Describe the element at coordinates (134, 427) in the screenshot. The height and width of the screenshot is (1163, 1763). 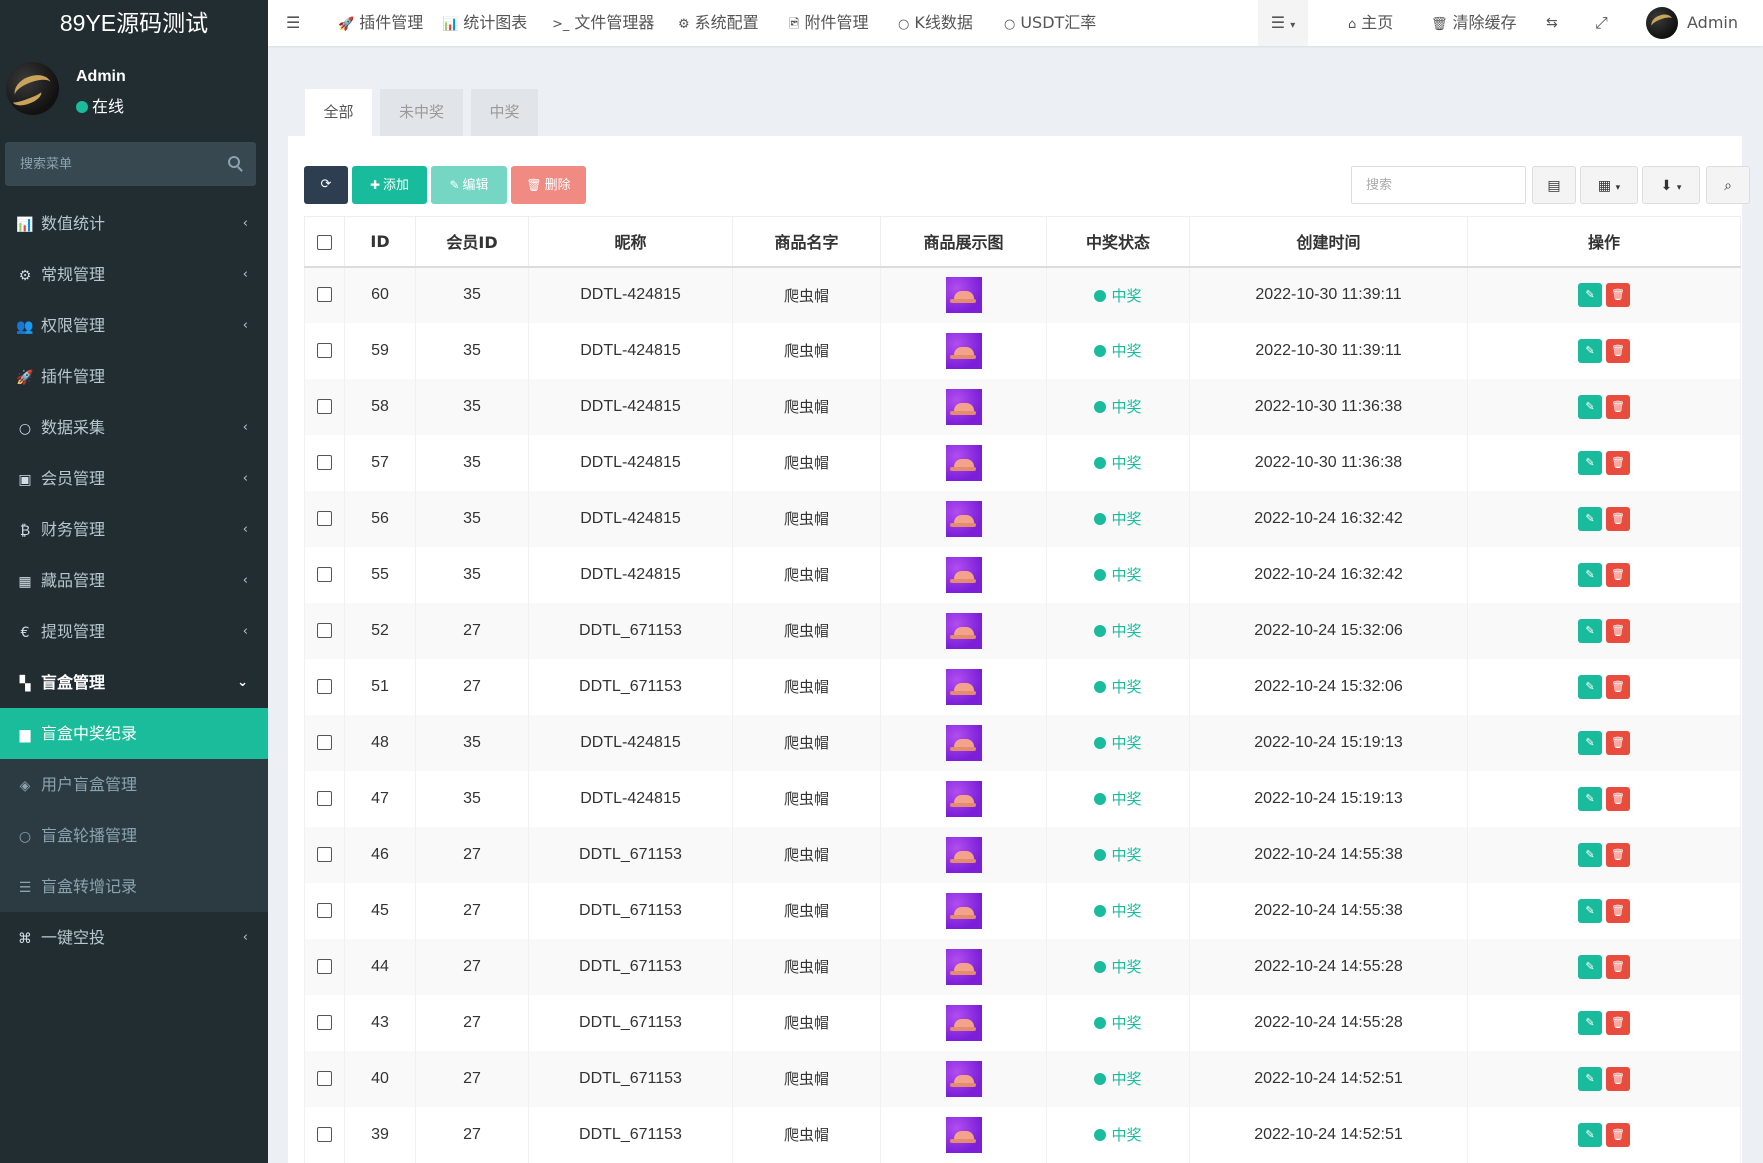
I see `sidebar-item-4: ○ 数据采集 ‹` at that location.